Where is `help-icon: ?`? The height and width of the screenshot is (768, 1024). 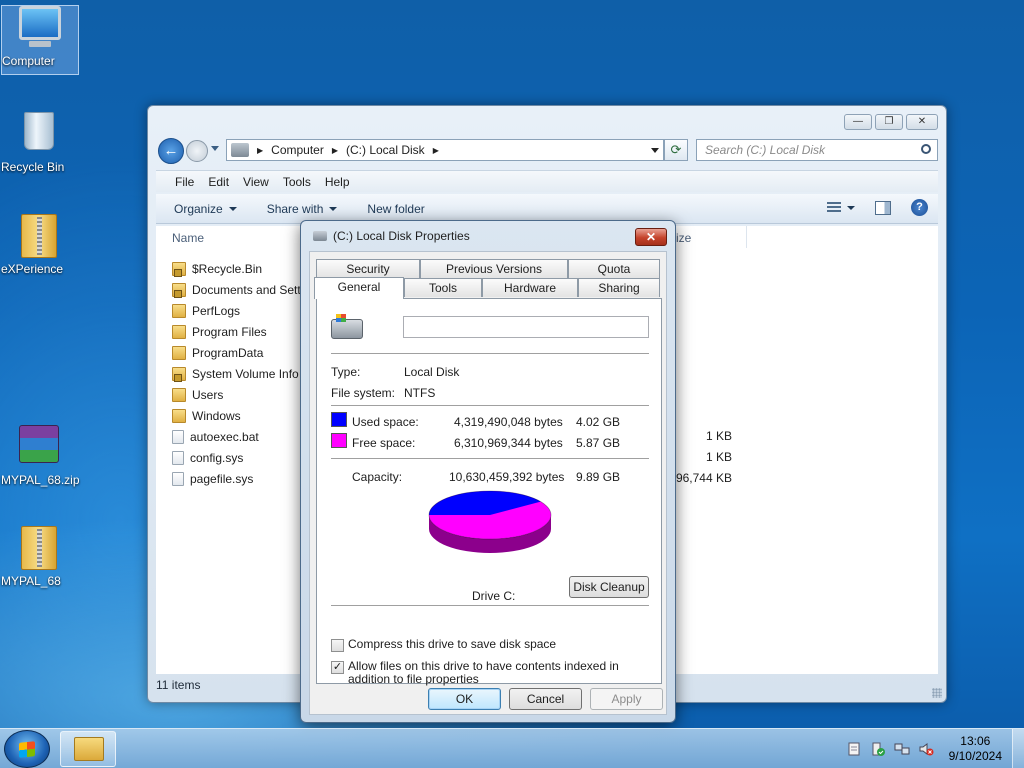
help-icon: ? is located at coordinates (919, 207).